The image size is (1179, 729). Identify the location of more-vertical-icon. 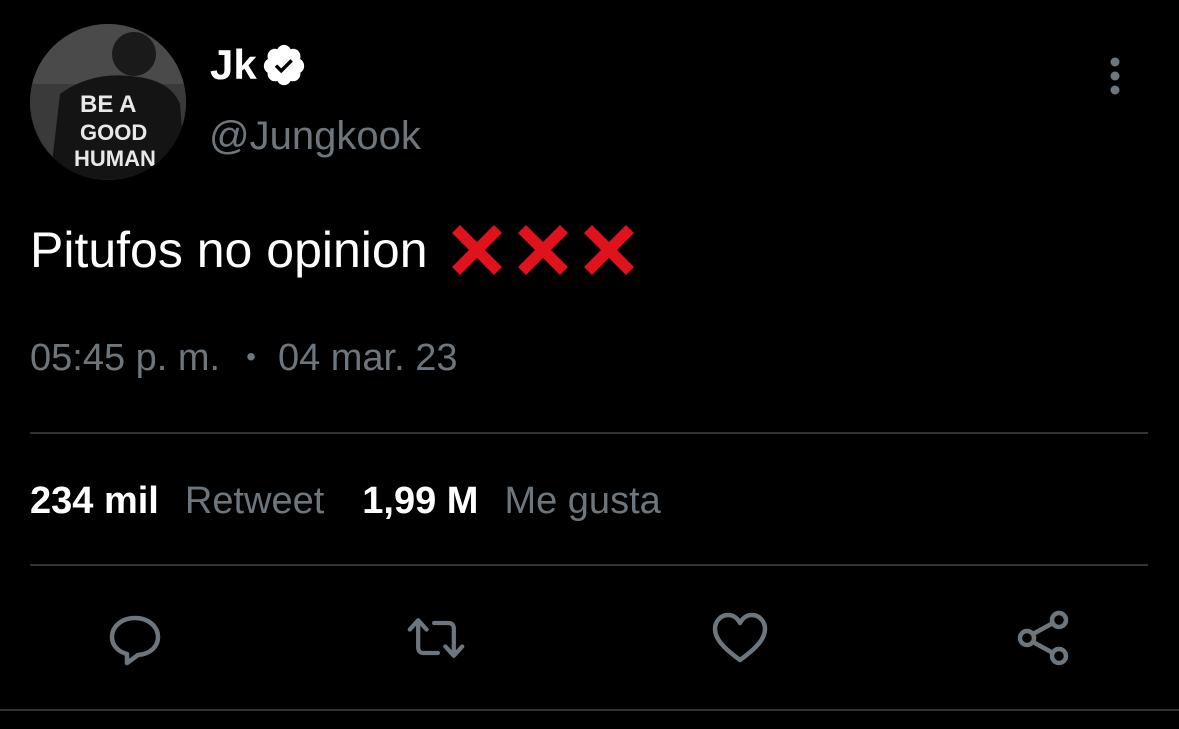
(1115, 76).